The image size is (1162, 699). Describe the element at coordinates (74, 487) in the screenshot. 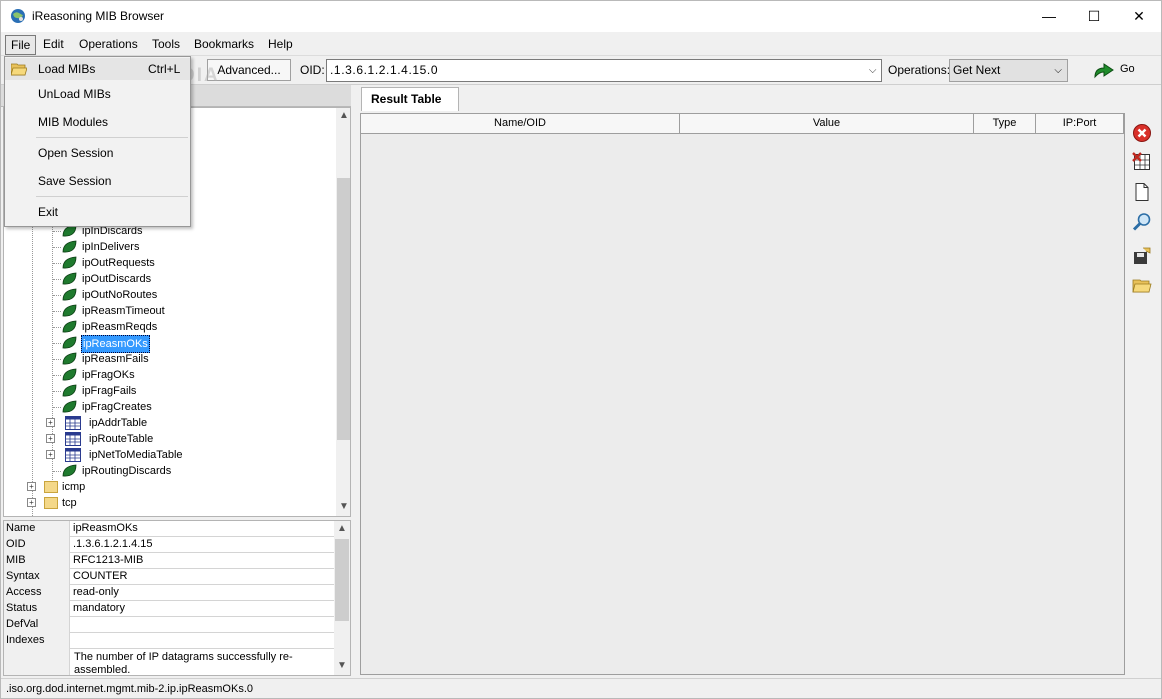

I see `tree-node-label: icmp` at that location.